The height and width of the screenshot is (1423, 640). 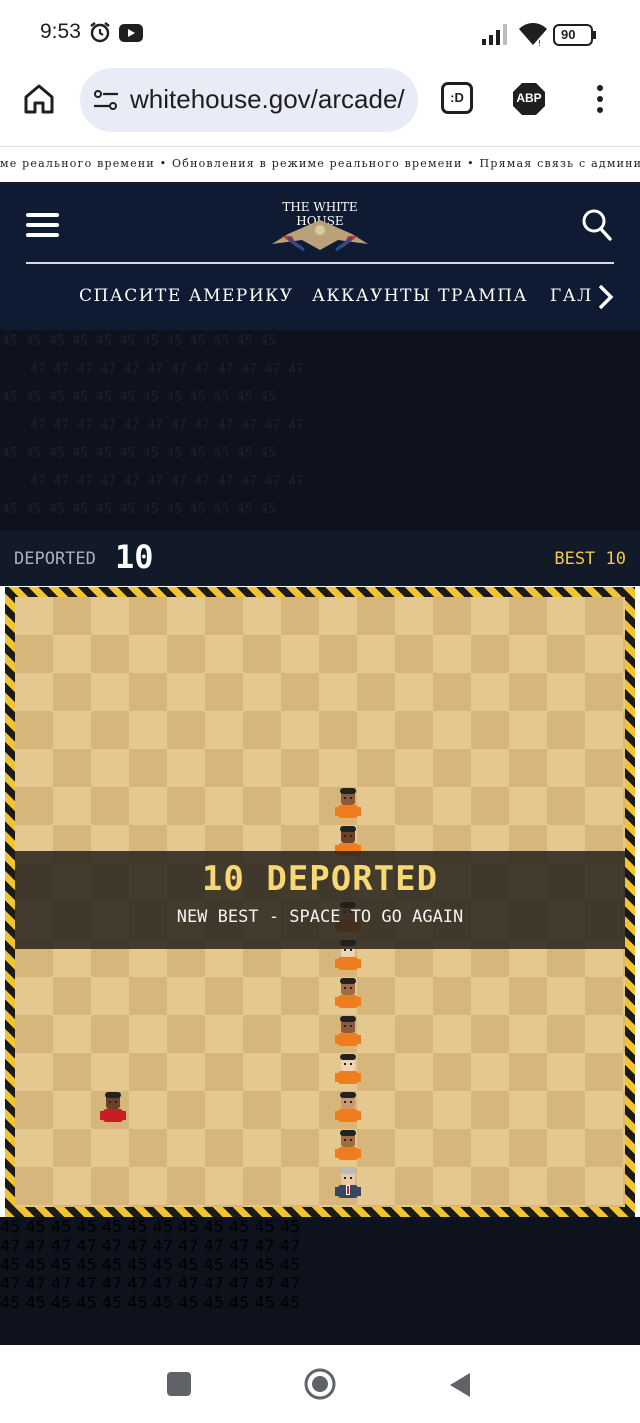 What do you see at coordinates (606, 299) in the screenshot?
I see `chevron-right-icon` at bounding box center [606, 299].